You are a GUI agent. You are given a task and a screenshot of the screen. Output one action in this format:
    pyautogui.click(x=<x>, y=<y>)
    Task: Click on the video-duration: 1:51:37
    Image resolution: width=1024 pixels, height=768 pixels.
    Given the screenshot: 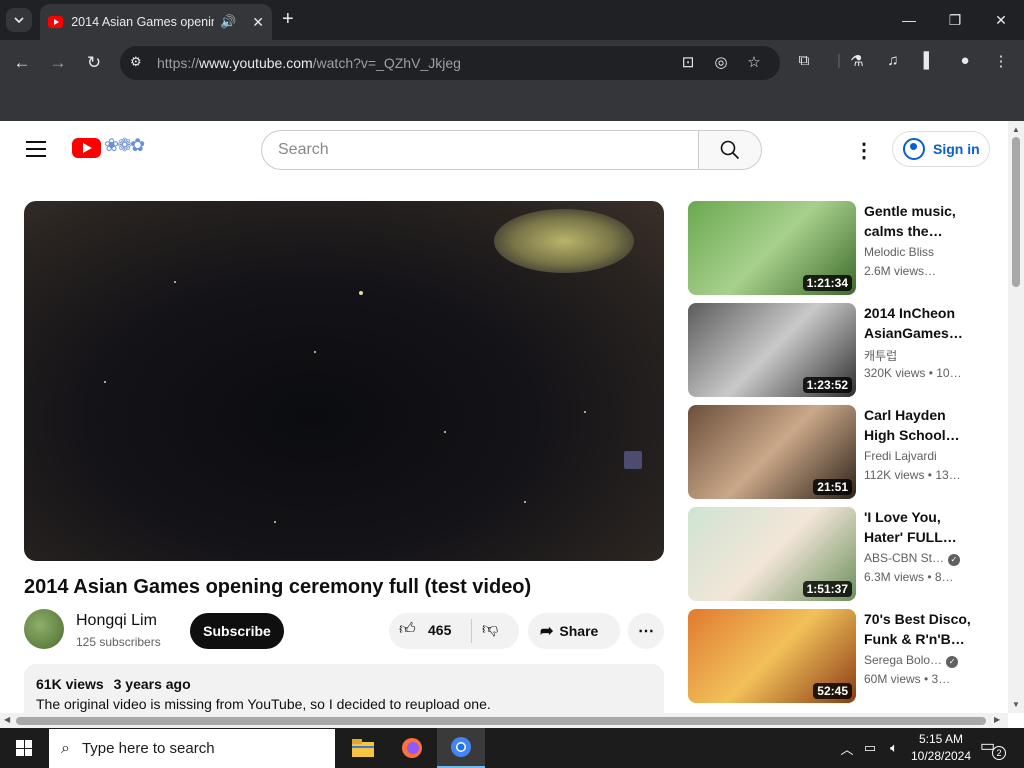 What is the action you would take?
    pyautogui.click(x=827, y=589)
    